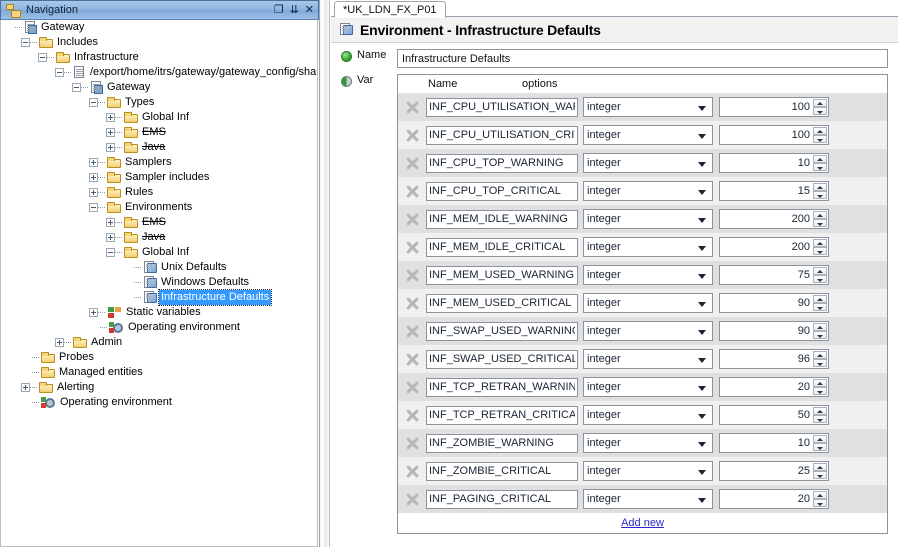  What do you see at coordinates (159, 372) in the screenshot?
I see `tree-item-managed-entities: Managed entities` at bounding box center [159, 372].